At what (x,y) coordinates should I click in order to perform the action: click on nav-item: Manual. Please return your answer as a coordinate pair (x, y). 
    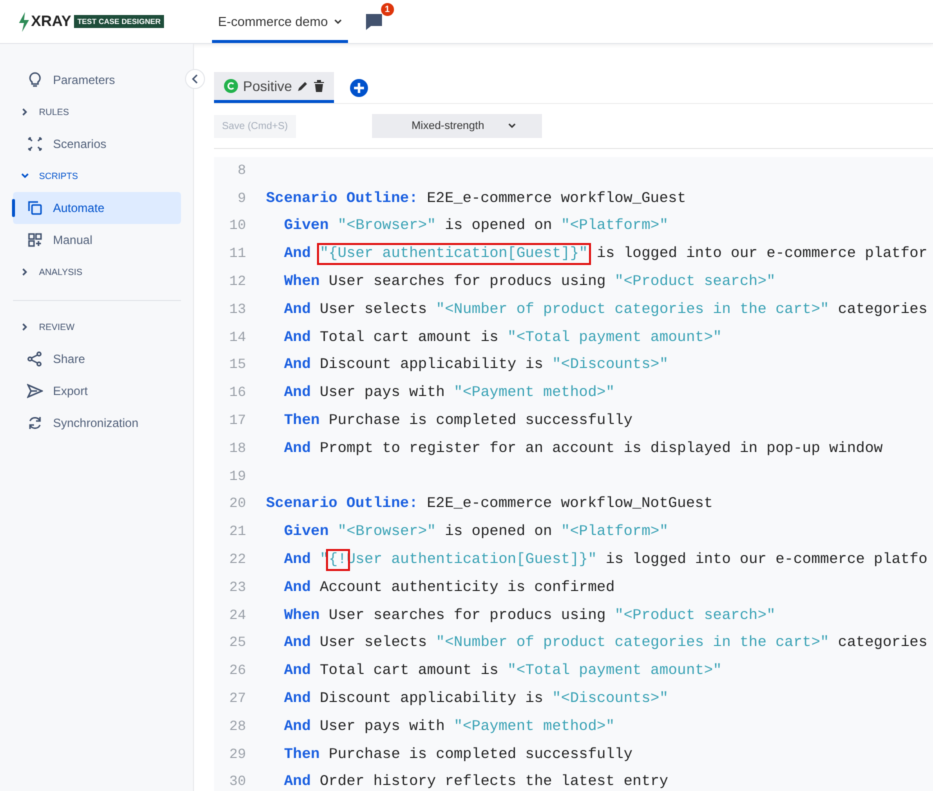
    Looking at the image, I should click on (97, 240).